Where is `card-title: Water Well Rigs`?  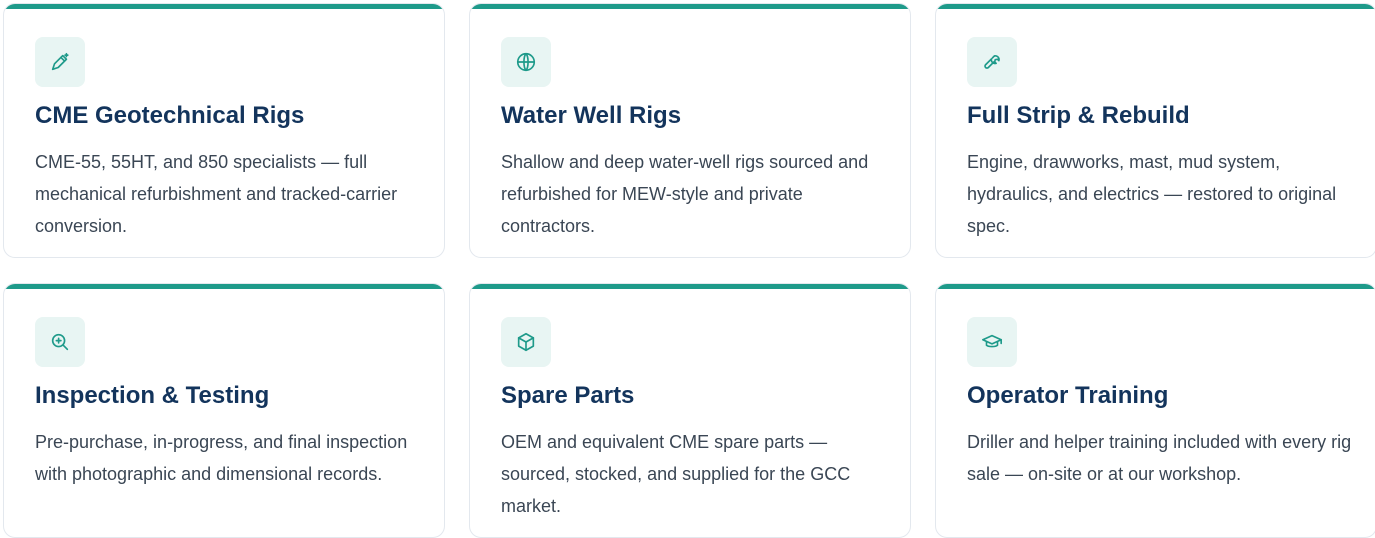
card-title: Water Well Rigs is located at coordinates (591, 115).